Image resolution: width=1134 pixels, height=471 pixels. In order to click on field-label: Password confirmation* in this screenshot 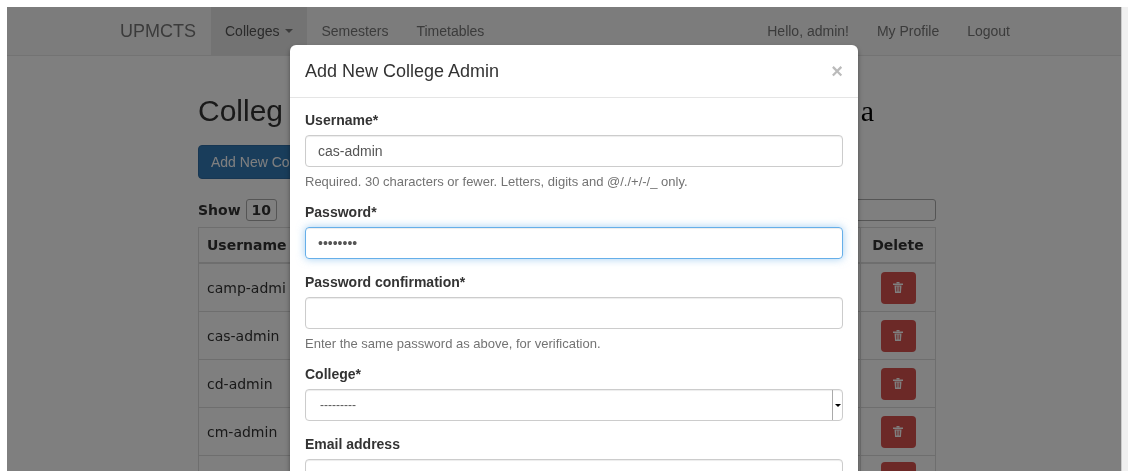, I will do `click(386, 282)`.